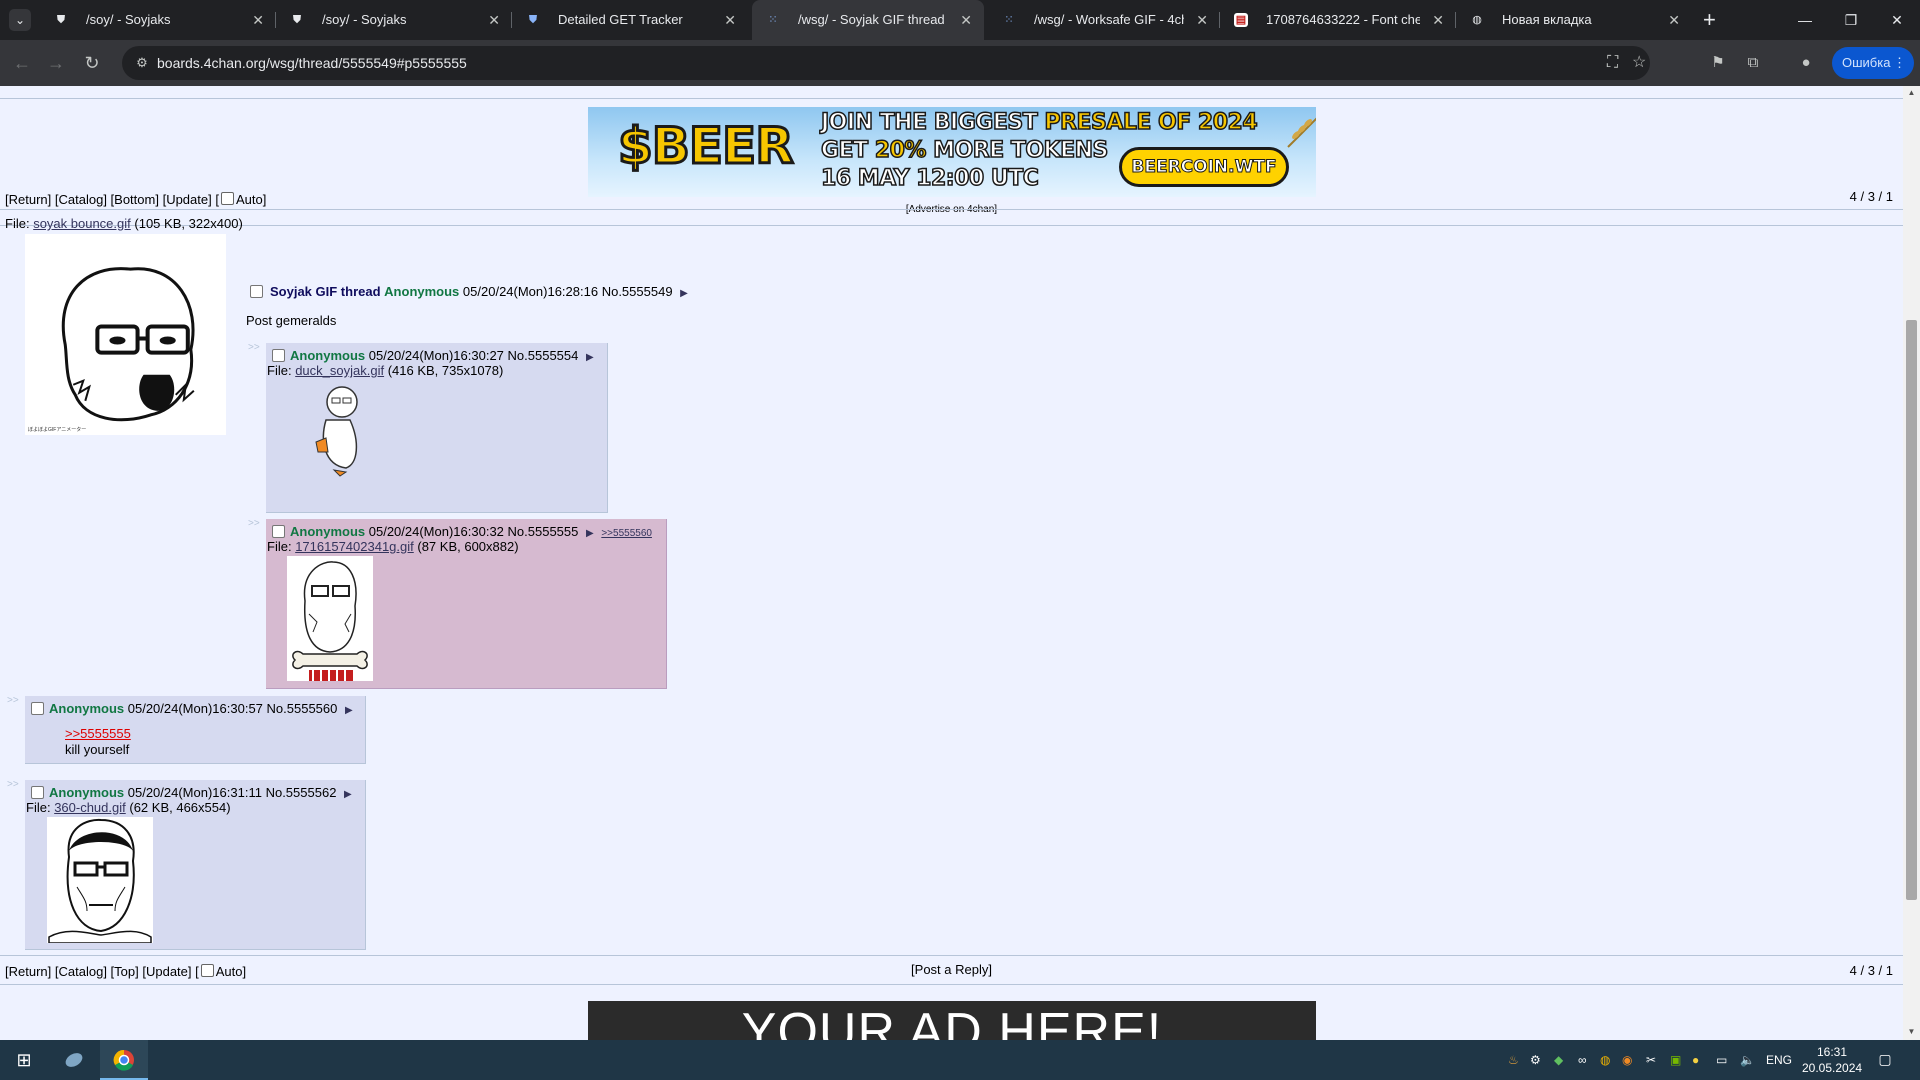  I want to click on scroll-up-icon: ▲, so click(1911, 92).